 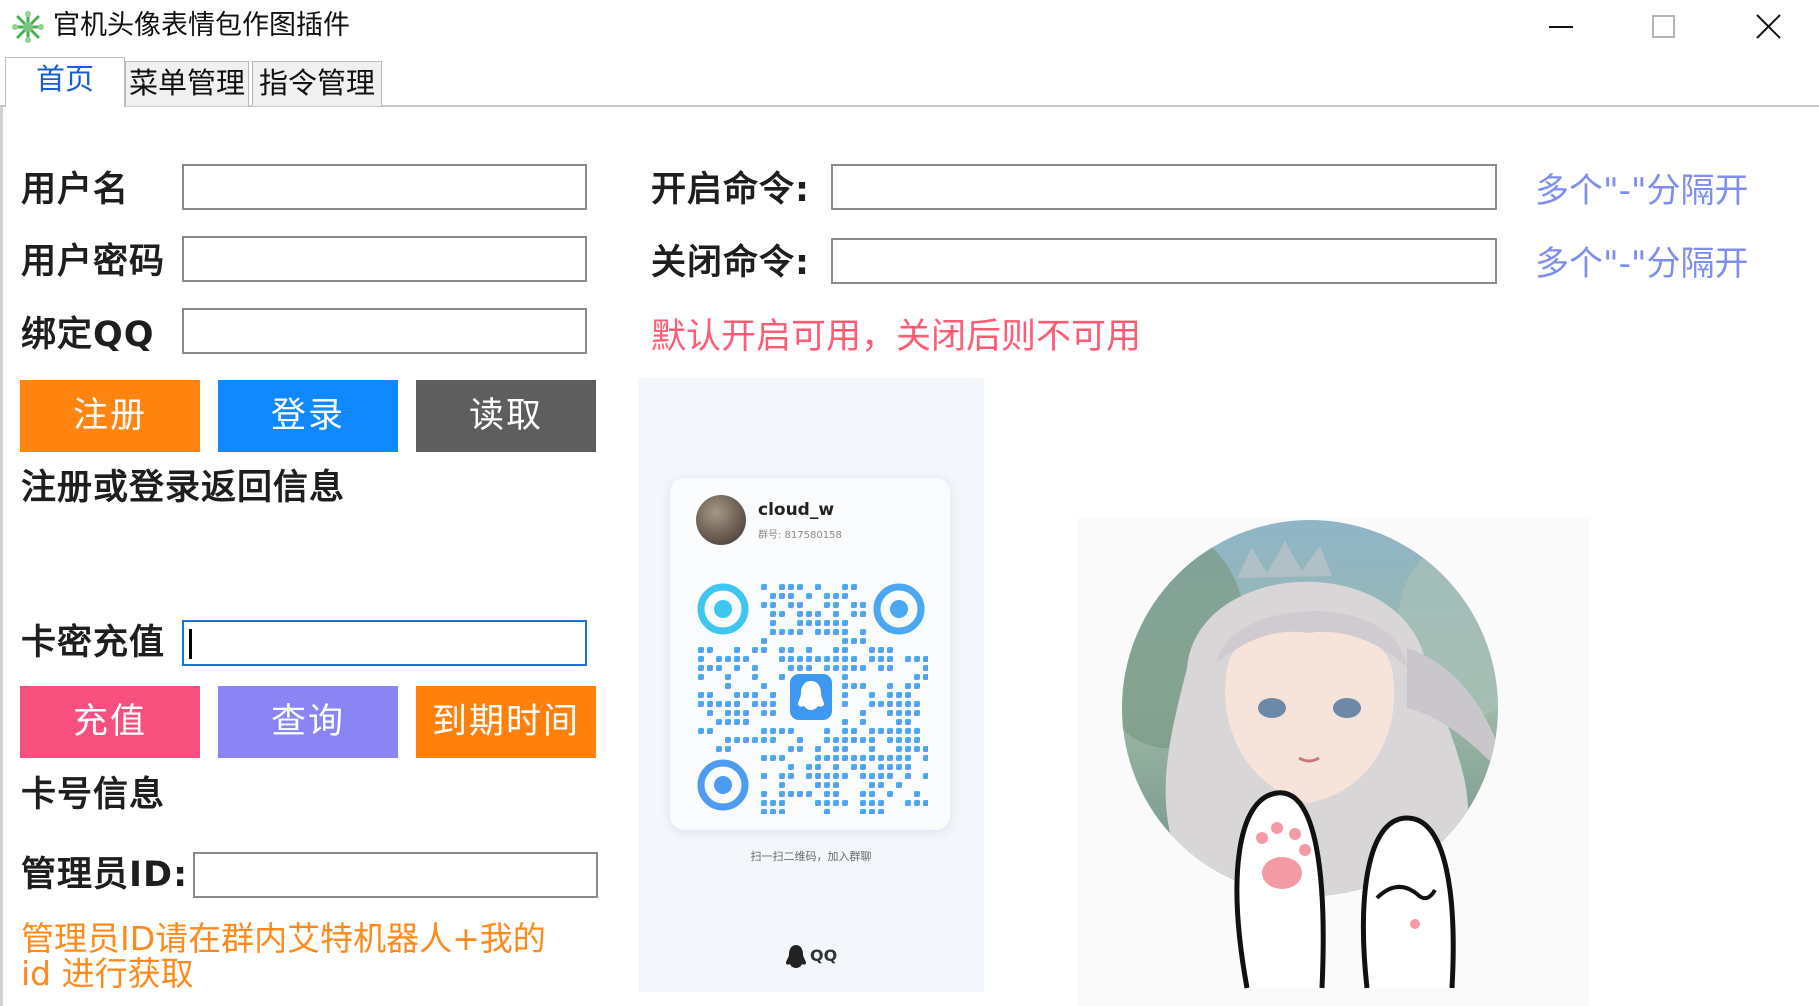 I want to click on maximize-button, so click(x=1663, y=27).